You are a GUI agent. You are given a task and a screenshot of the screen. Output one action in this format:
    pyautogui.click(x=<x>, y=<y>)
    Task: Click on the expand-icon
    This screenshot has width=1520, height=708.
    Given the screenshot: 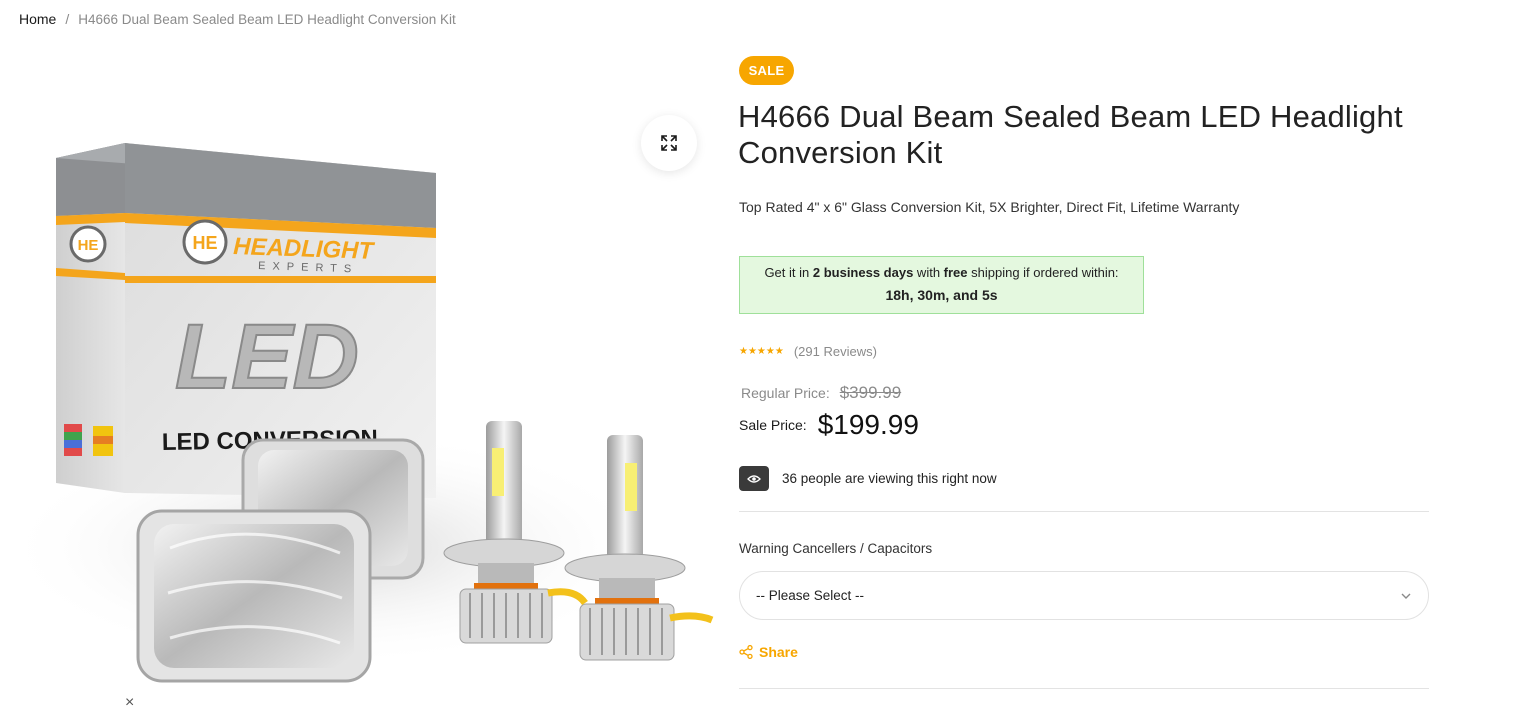 What is the action you would take?
    pyautogui.click(x=669, y=143)
    